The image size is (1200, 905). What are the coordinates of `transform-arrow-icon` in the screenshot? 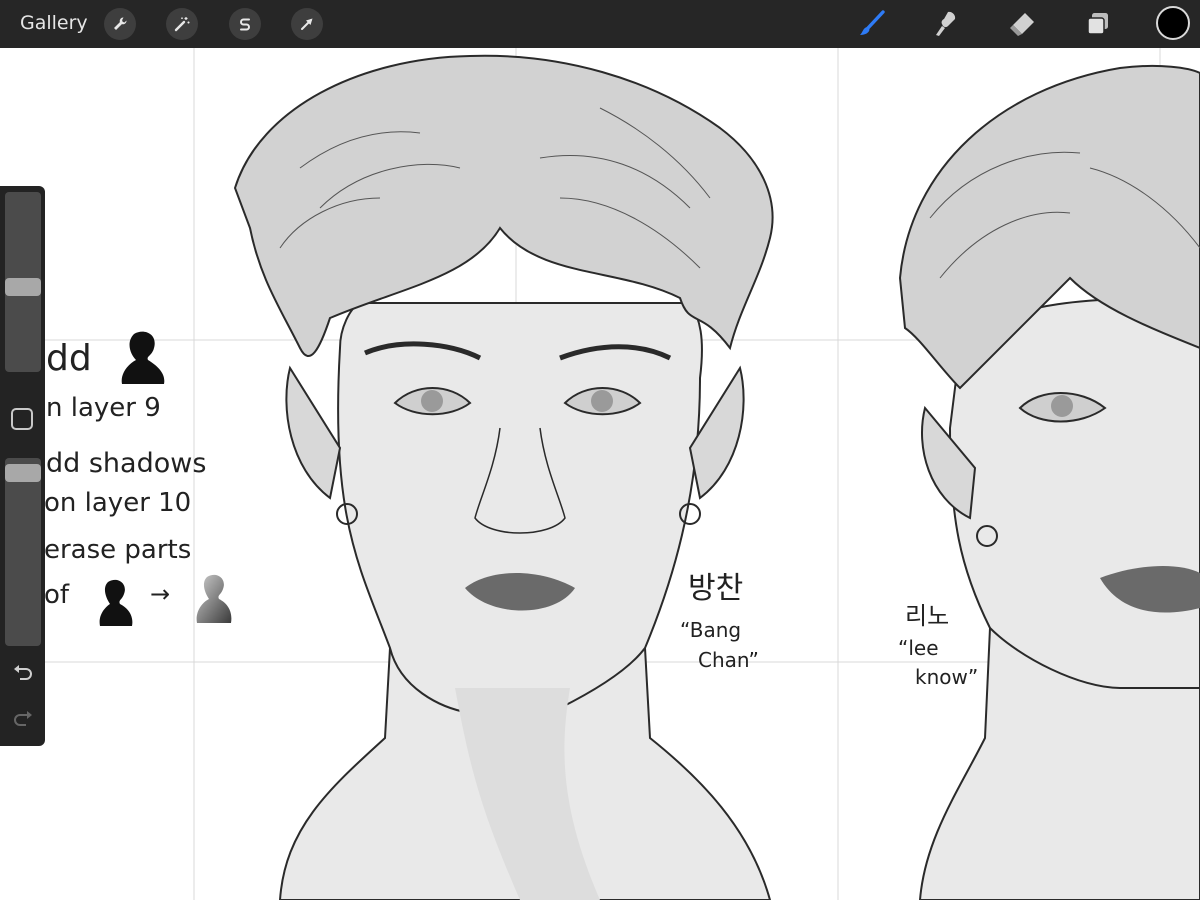 It's located at (307, 24).